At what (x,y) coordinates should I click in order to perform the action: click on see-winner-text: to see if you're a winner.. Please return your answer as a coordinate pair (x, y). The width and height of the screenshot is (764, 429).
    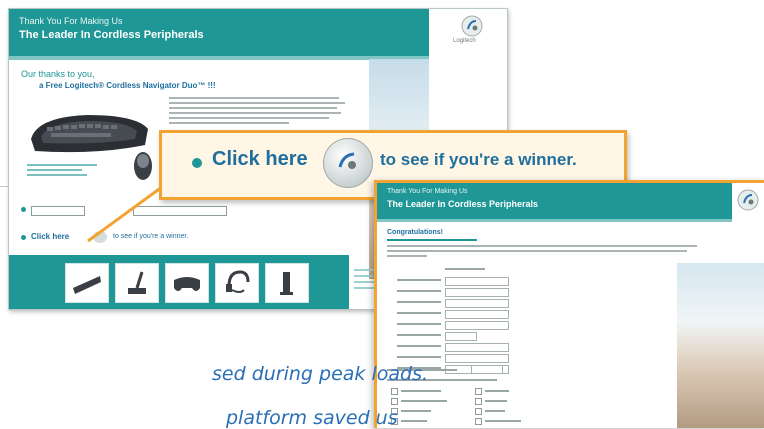
    Looking at the image, I should click on (478, 159).